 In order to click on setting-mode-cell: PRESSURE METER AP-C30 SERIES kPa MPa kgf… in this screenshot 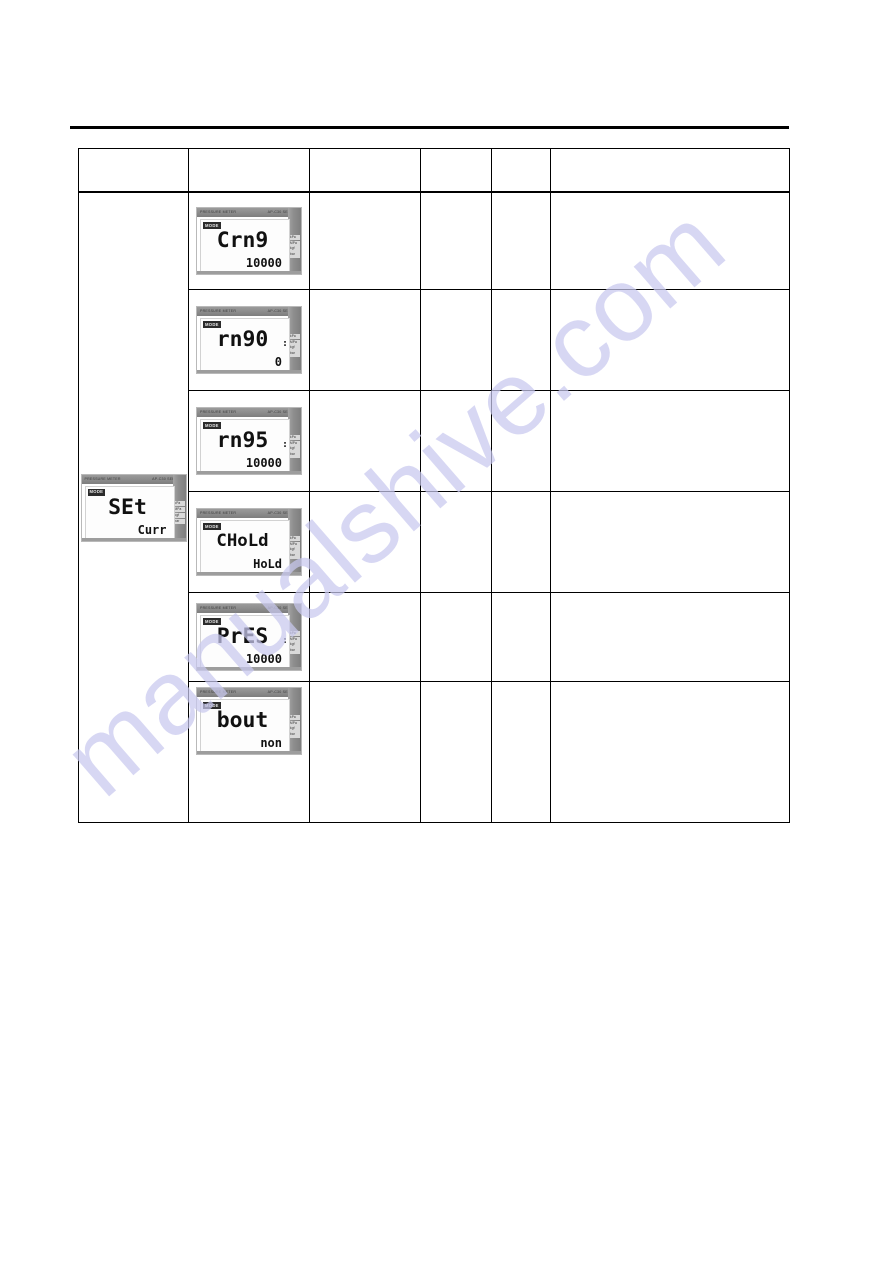, I will do `click(133, 507)`.